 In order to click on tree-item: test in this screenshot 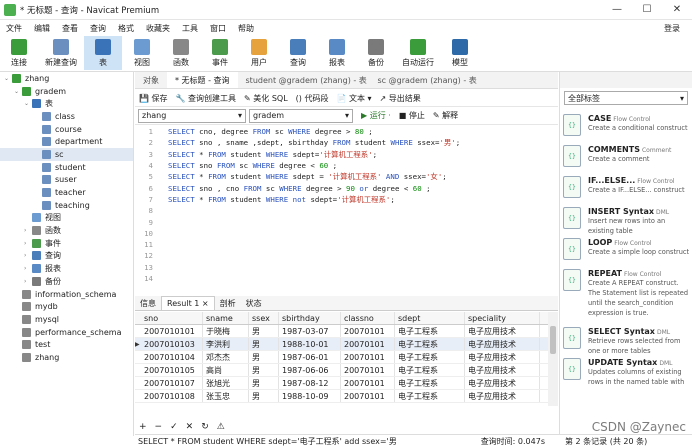, I will do `click(66, 344)`.